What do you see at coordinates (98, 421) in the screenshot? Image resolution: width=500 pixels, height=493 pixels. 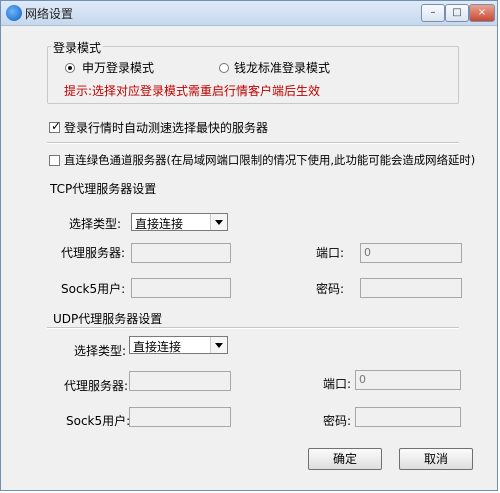 I see `udp-socks-user-label: Sock5用户:` at bounding box center [98, 421].